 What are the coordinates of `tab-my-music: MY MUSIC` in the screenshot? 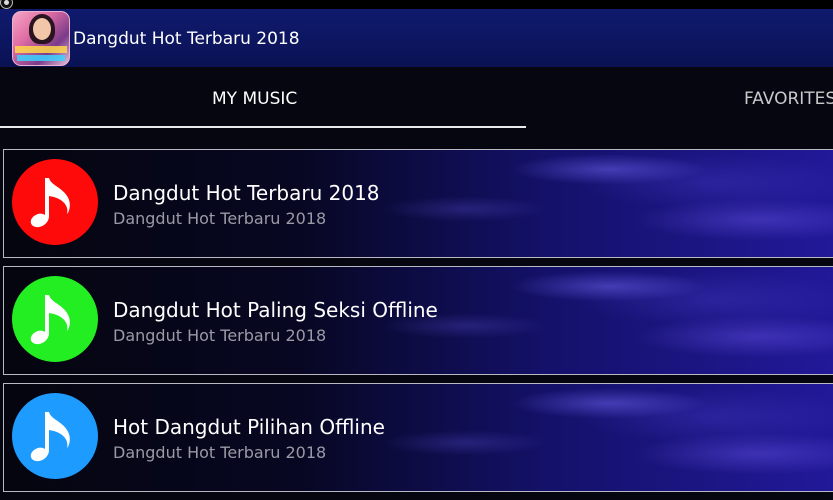 It's located at (254, 99).